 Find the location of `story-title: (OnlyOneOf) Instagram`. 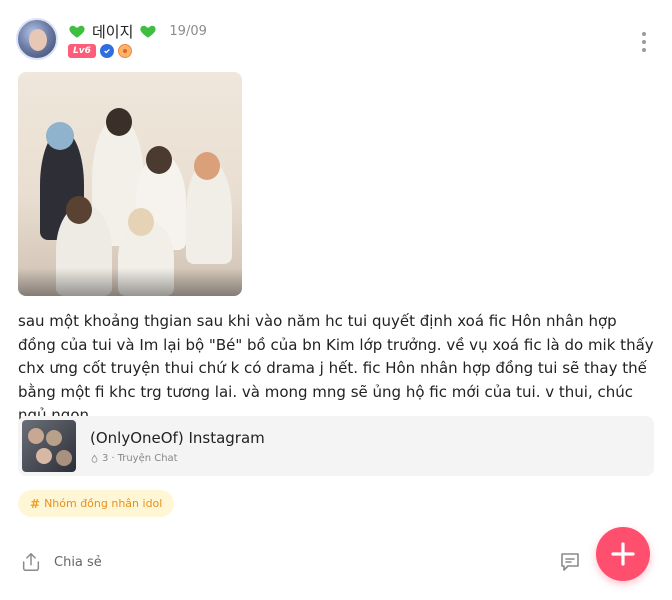

story-title: (OnlyOneOf) Instagram is located at coordinates (177, 438).